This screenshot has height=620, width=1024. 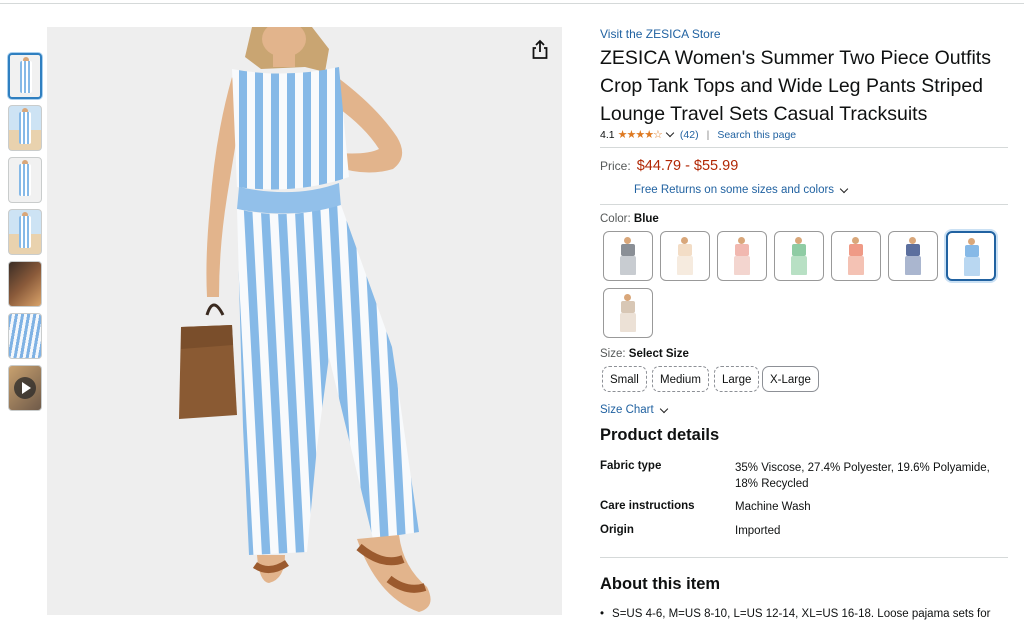 What do you see at coordinates (687, 166) in the screenshot?
I see `price-range: $44.79 - $55.99` at bounding box center [687, 166].